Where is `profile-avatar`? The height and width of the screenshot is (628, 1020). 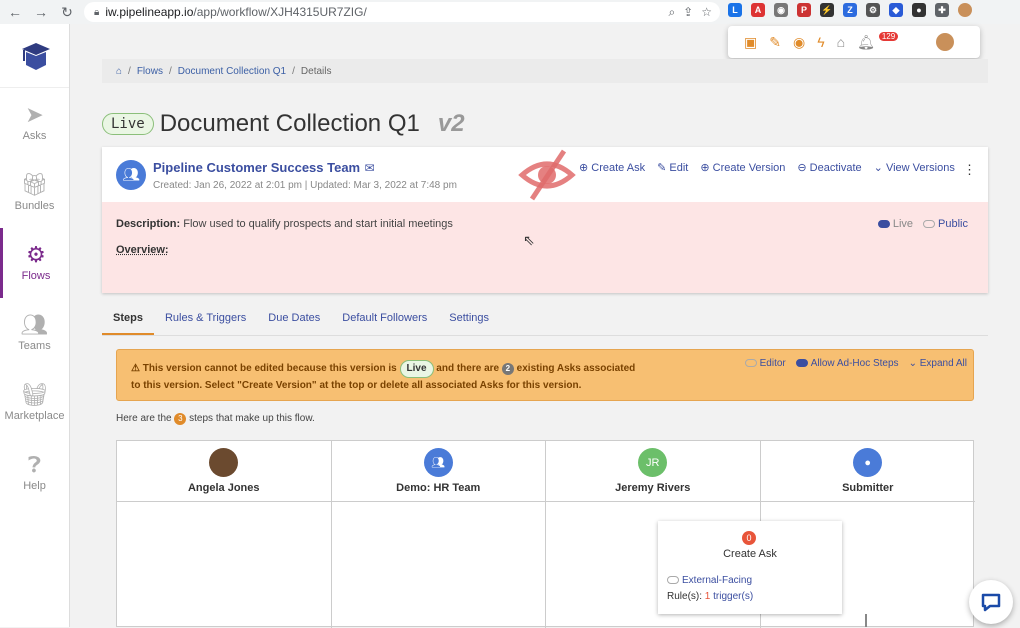 profile-avatar is located at coordinates (965, 10).